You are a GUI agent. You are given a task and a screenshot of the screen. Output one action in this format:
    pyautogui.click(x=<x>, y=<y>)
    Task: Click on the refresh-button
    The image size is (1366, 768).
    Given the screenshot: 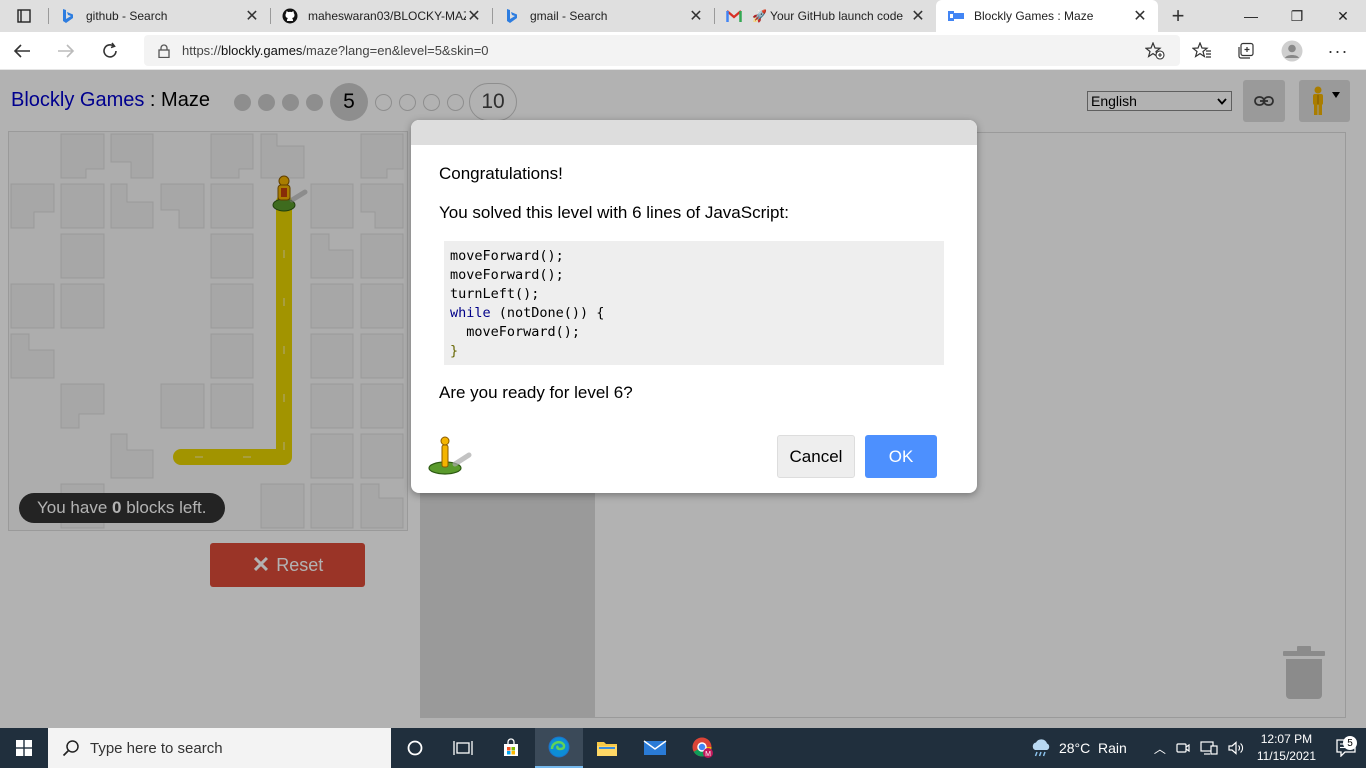 What is the action you would take?
    pyautogui.click(x=110, y=51)
    